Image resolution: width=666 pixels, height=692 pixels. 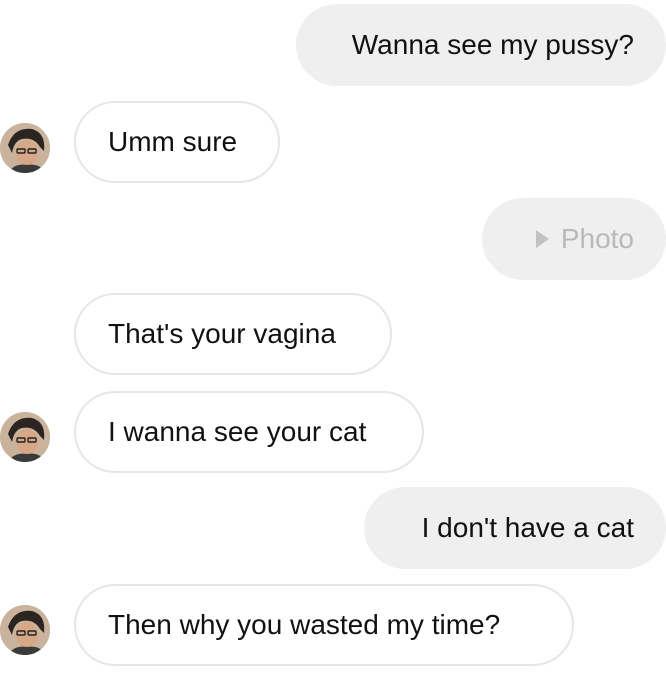 What do you see at coordinates (527, 527) in the screenshot?
I see `message-text: I don't have a cat` at bounding box center [527, 527].